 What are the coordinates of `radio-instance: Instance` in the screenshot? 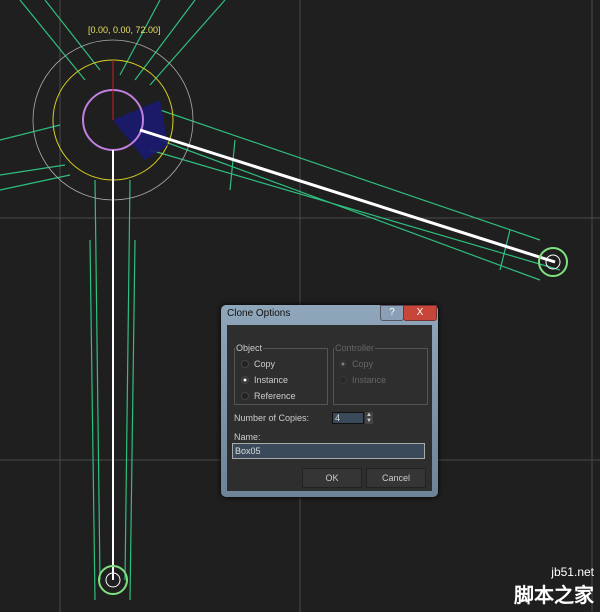 It's located at (264, 380).